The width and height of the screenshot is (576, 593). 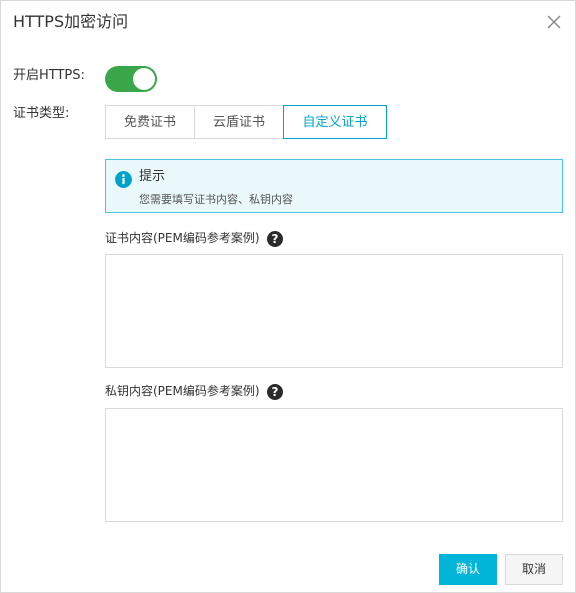 I want to click on cert-type-label: 证书类型:, so click(x=41, y=113).